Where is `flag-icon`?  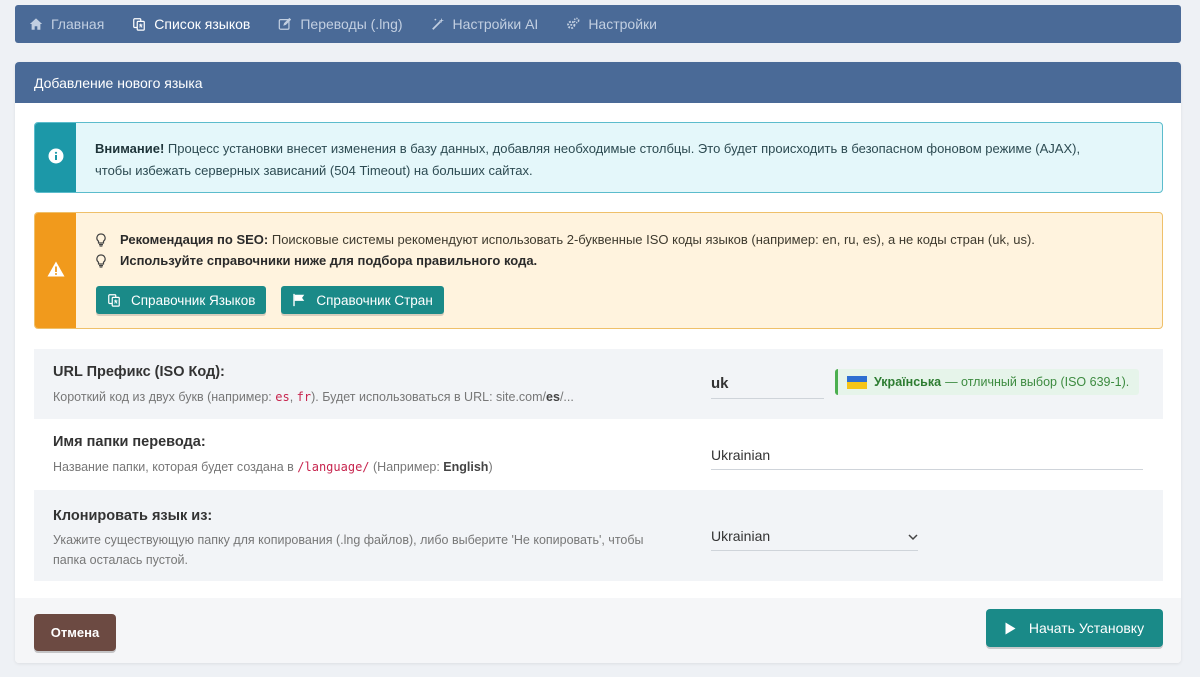
flag-icon is located at coordinates (299, 300).